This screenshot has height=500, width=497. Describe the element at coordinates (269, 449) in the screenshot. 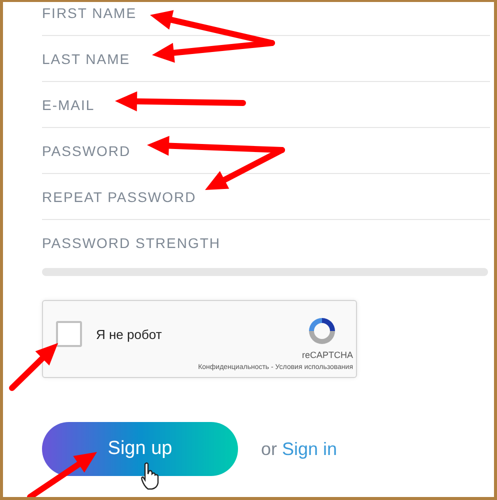

I see `or-text: or` at that location.